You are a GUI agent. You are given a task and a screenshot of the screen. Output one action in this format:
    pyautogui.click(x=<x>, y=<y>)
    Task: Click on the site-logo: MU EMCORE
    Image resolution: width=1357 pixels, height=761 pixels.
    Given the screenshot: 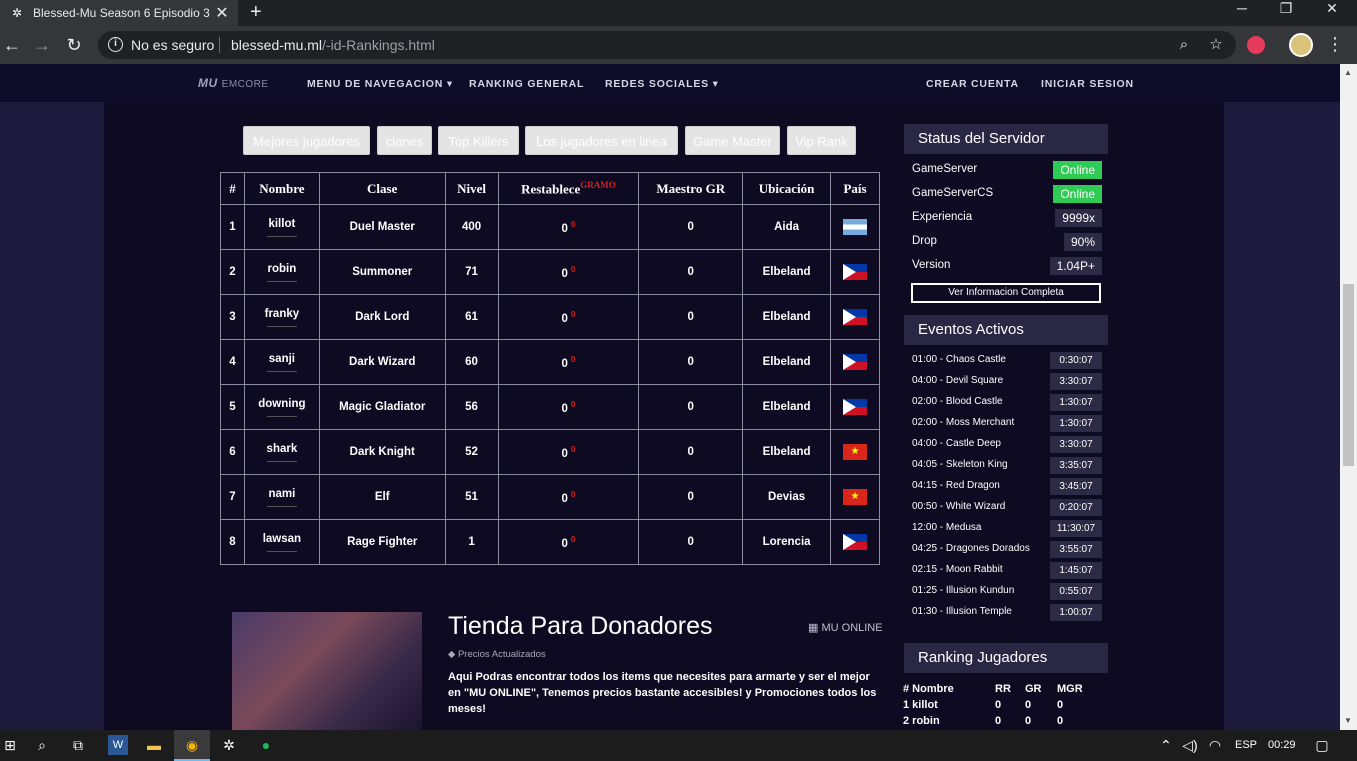 What is the action you would take?
    pyautogui.click(x=233, y=83)
    